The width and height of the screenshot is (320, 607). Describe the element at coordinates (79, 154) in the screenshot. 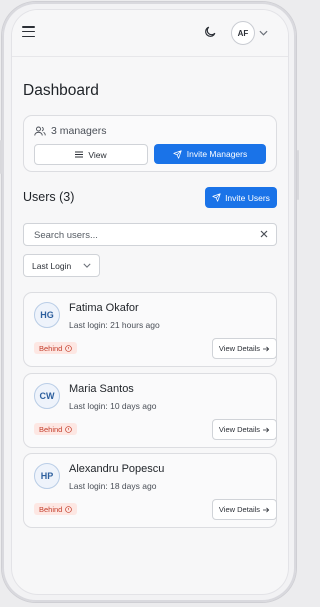

I see `list-icon` at that location.